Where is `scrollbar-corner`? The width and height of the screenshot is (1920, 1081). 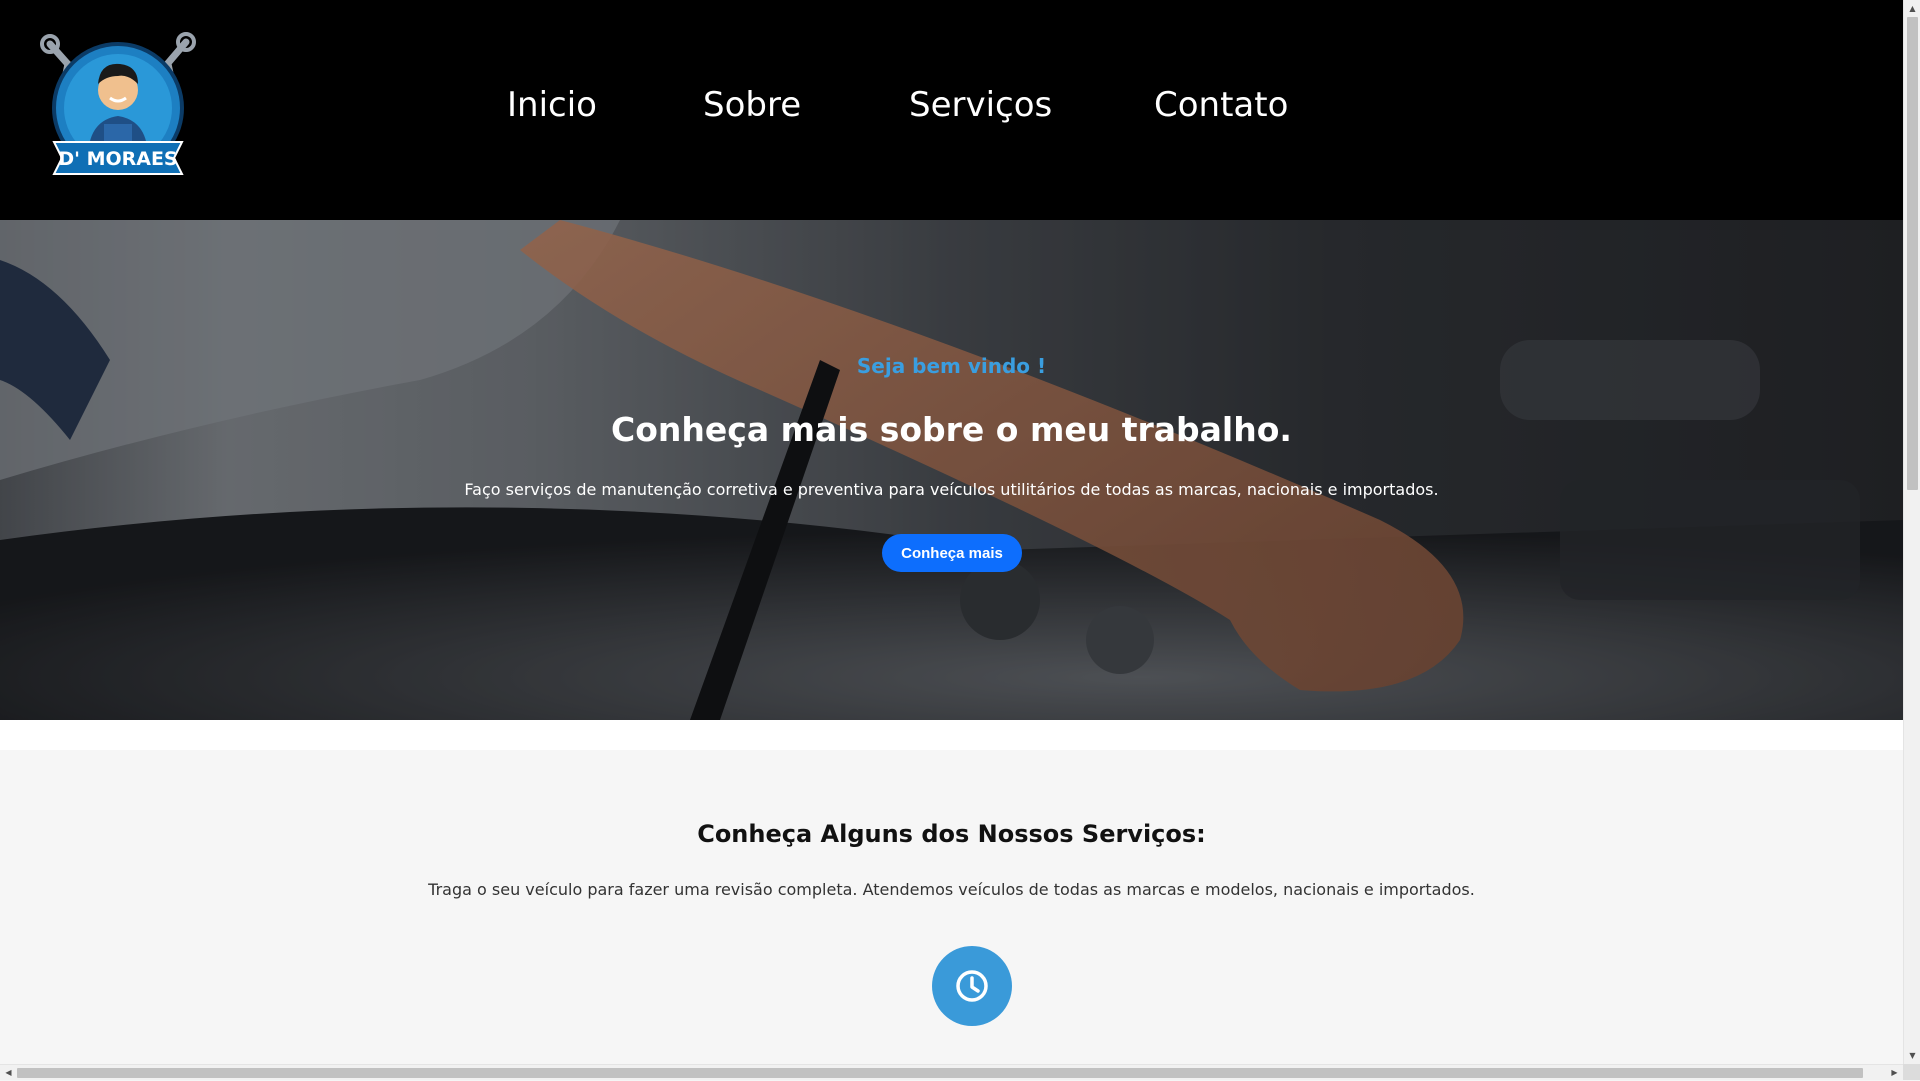 scrollbar-corner is located at coordinates (1911, 1072).